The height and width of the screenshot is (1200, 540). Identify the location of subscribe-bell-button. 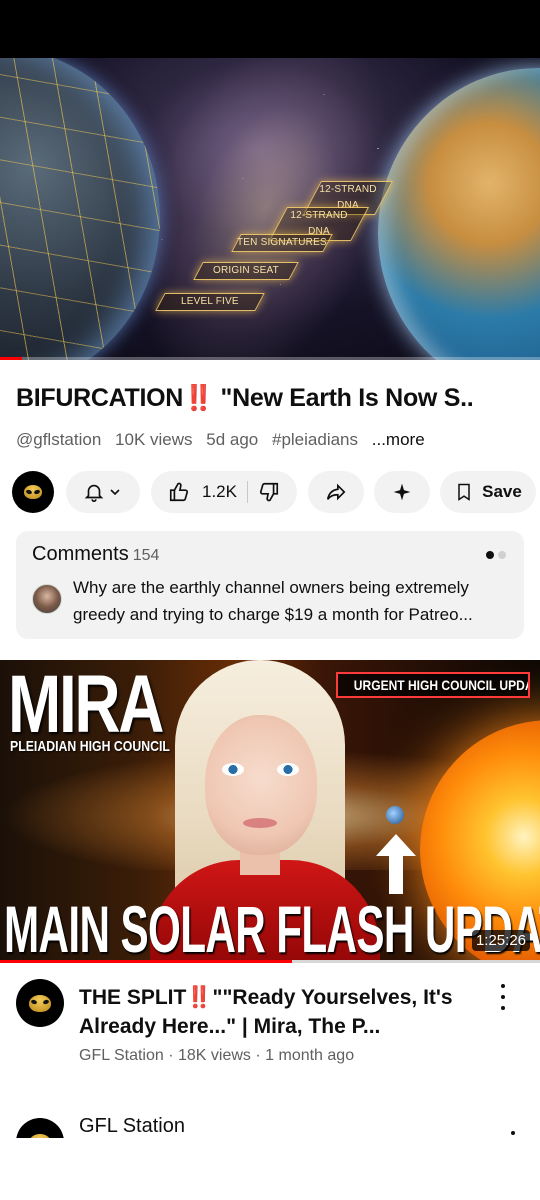
(103, 492).